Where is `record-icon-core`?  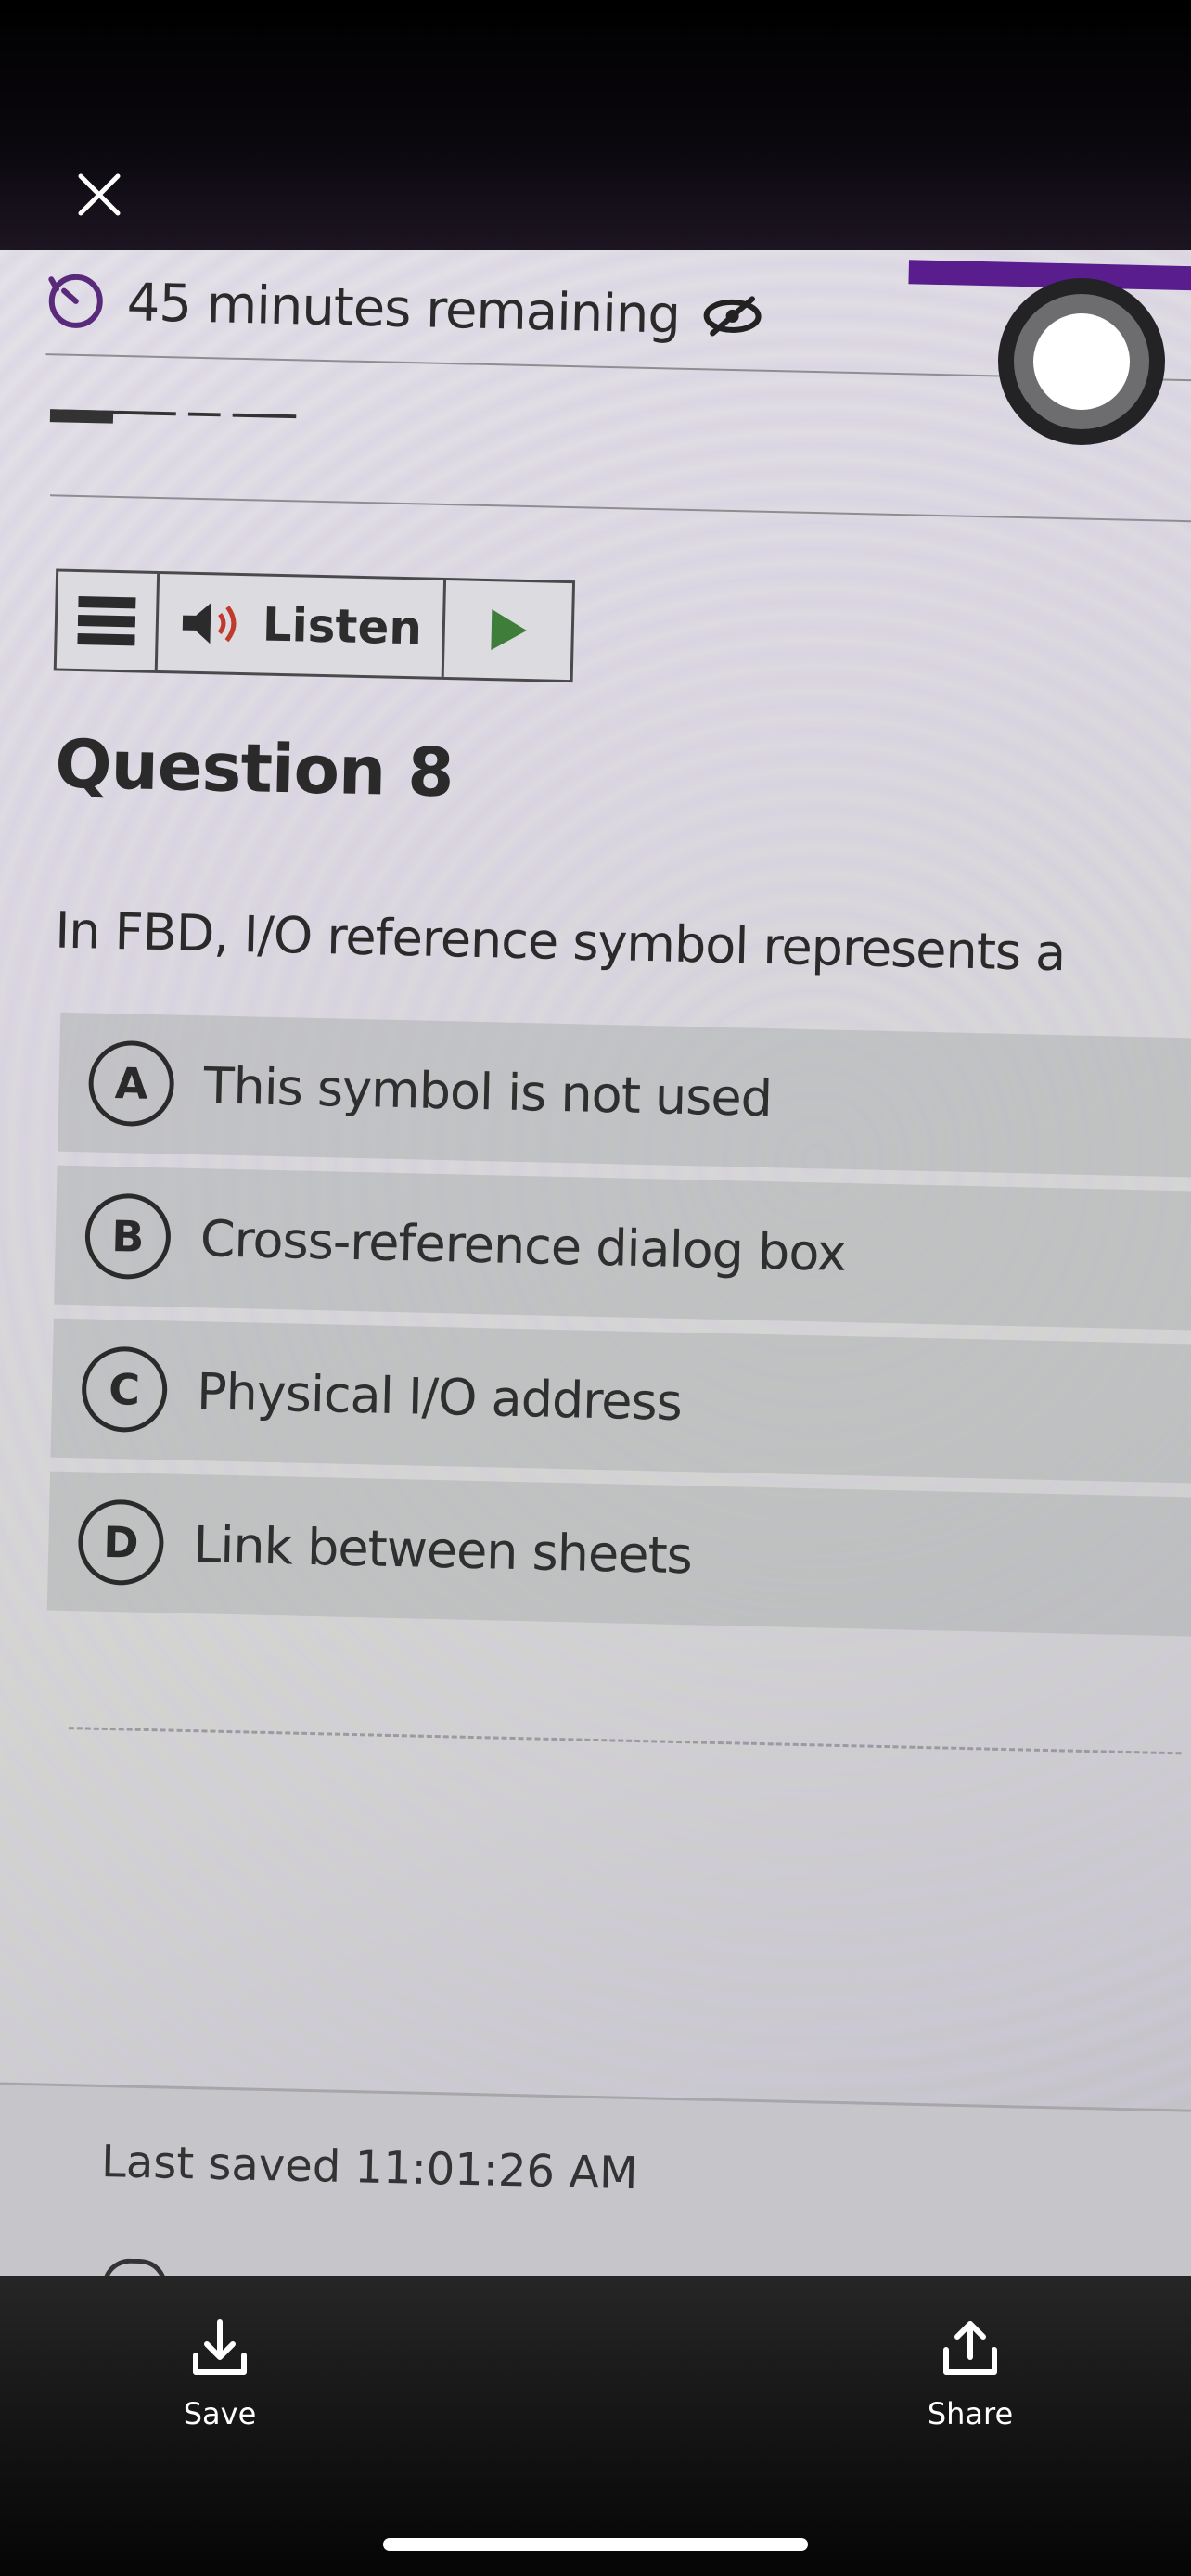
record-icon-core is located at coordinates (1081, 361).